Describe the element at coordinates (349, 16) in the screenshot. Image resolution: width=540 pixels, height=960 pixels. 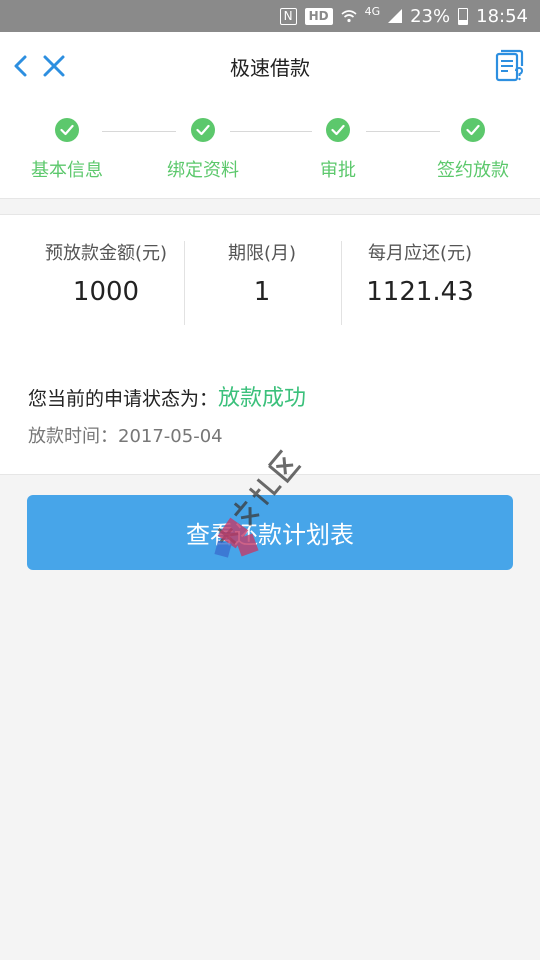
I see `wifi-icon` at that location.